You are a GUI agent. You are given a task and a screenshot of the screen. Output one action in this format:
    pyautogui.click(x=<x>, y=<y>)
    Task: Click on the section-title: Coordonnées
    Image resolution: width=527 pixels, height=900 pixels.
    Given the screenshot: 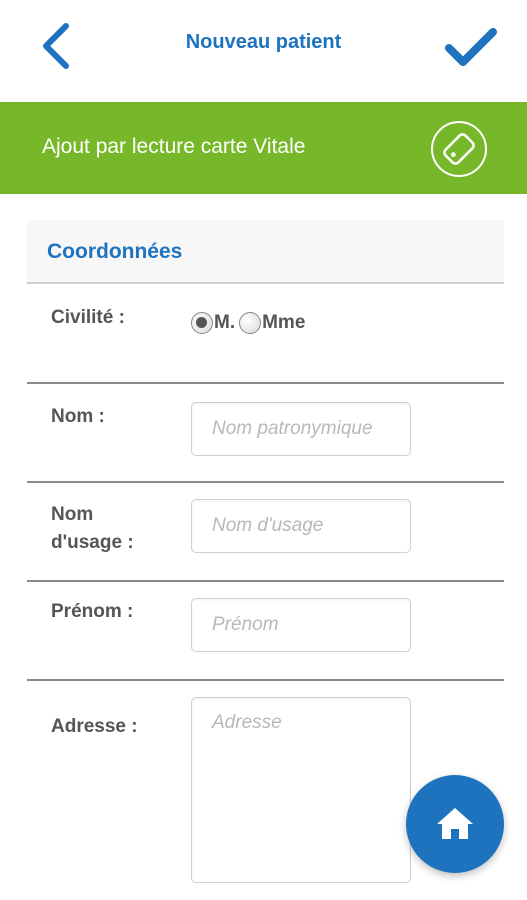 What is the action you would take?
    pyautogui.click(x=115, y=251)
    